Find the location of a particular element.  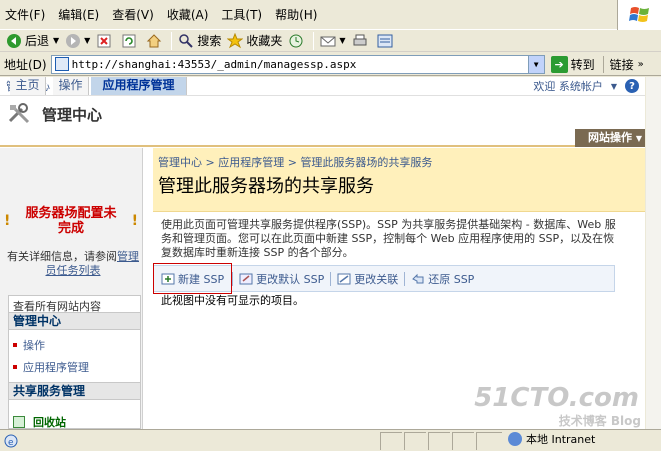

tab-application-management: 应用程序管理 is located at coordinates (139, 86).